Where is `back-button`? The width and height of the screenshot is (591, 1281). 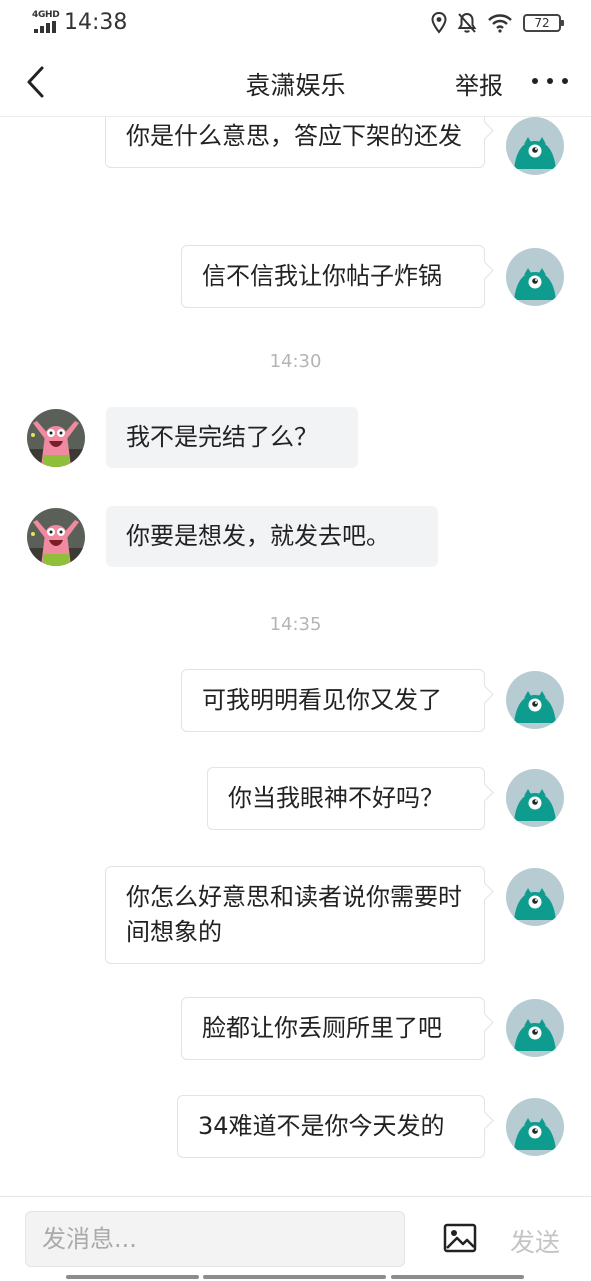
back-button is located at coordinates (38, 82).